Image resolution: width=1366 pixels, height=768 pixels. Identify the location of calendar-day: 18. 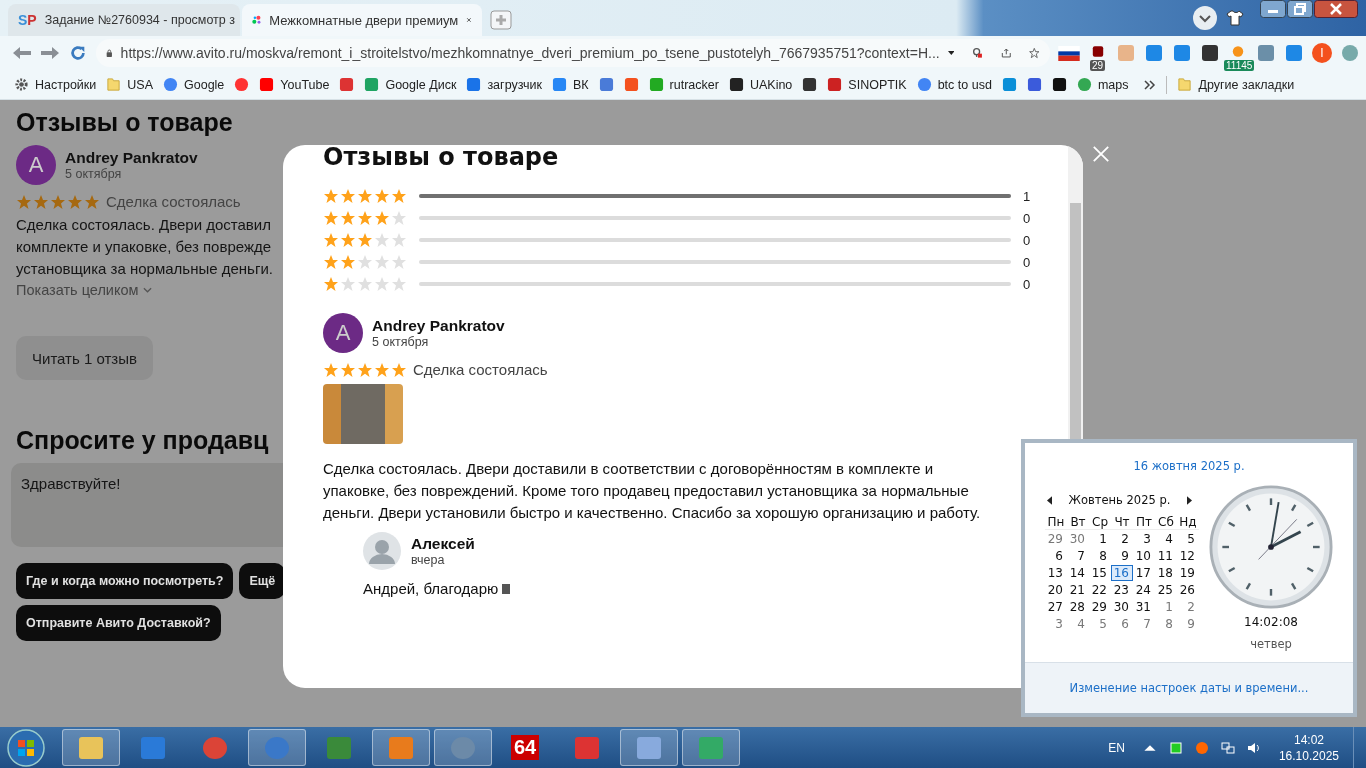
(1166, 573).